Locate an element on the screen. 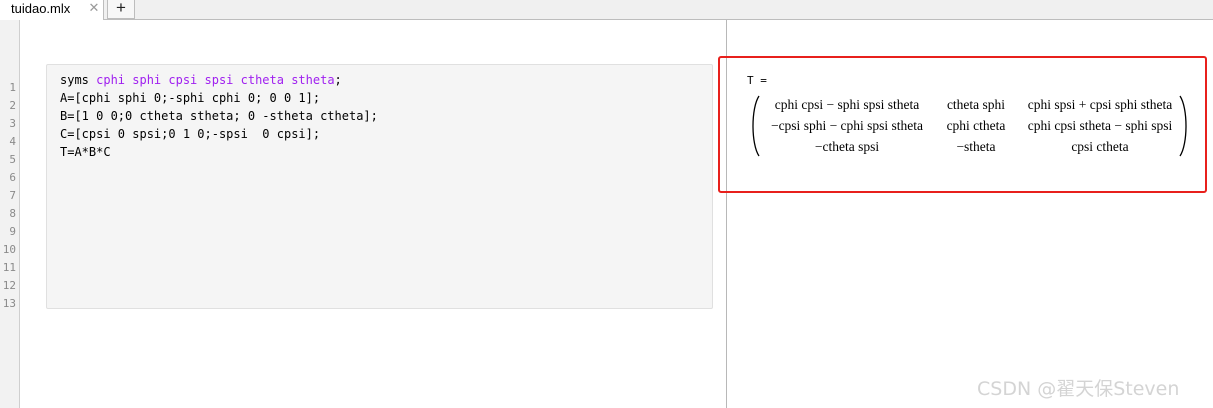 The height and width of the screenshot is (408, 1213). line-number: 11 is located at coordinates (9, 267).